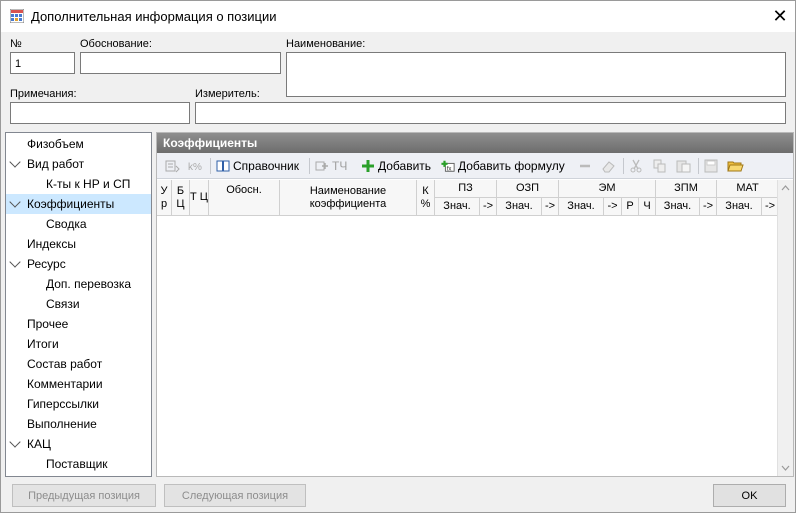 This screenshot has height=513, width=796. I want to click on col-pz-value: Знач., so click(457, 207).